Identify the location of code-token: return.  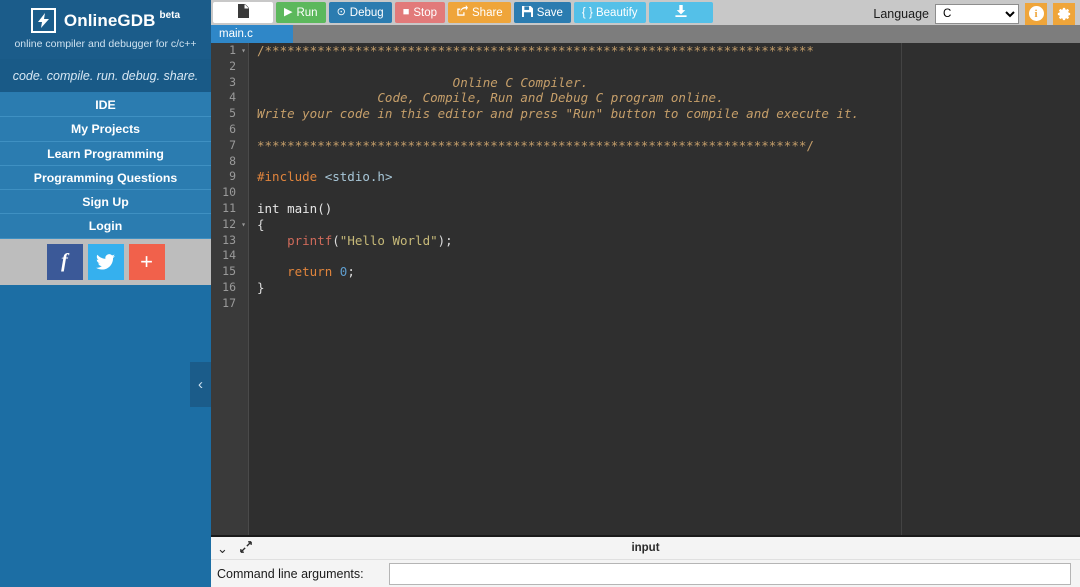
(298, 272).